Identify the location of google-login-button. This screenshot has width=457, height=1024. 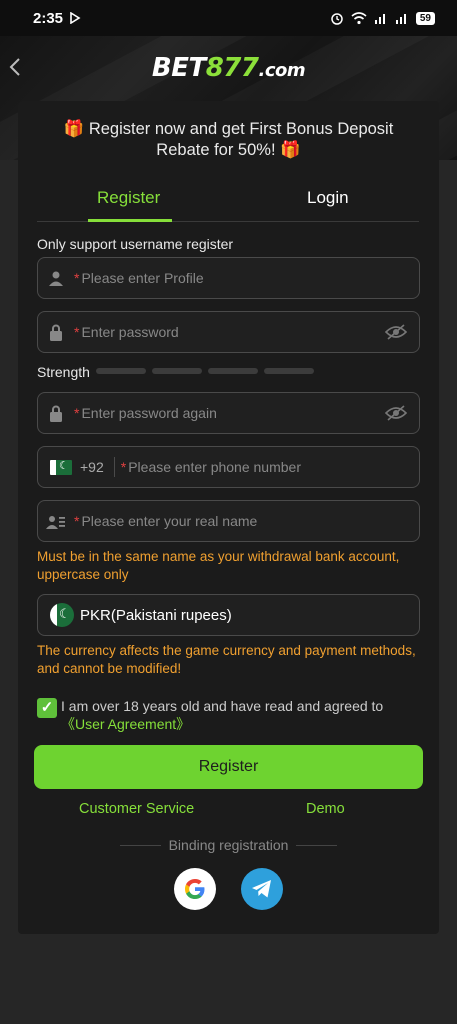
(195, 889).